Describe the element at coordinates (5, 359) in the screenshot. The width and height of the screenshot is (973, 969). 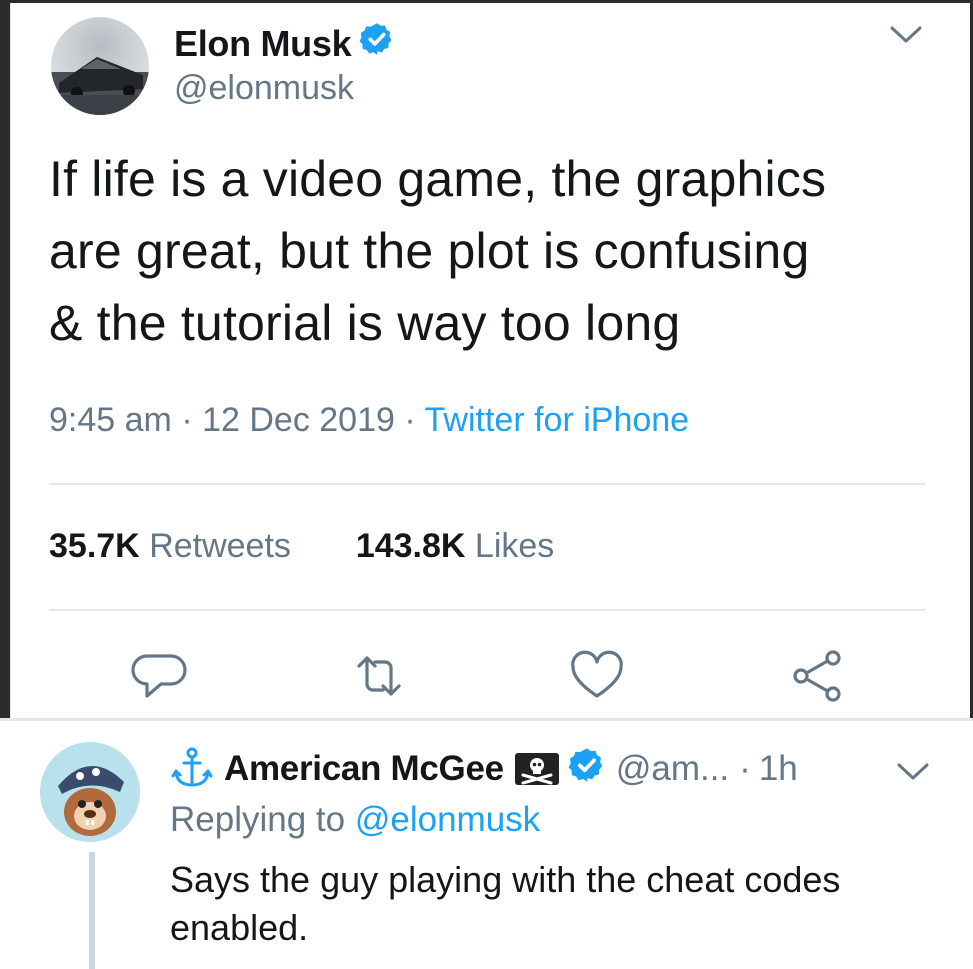
I see `window-frame-left` at that location.